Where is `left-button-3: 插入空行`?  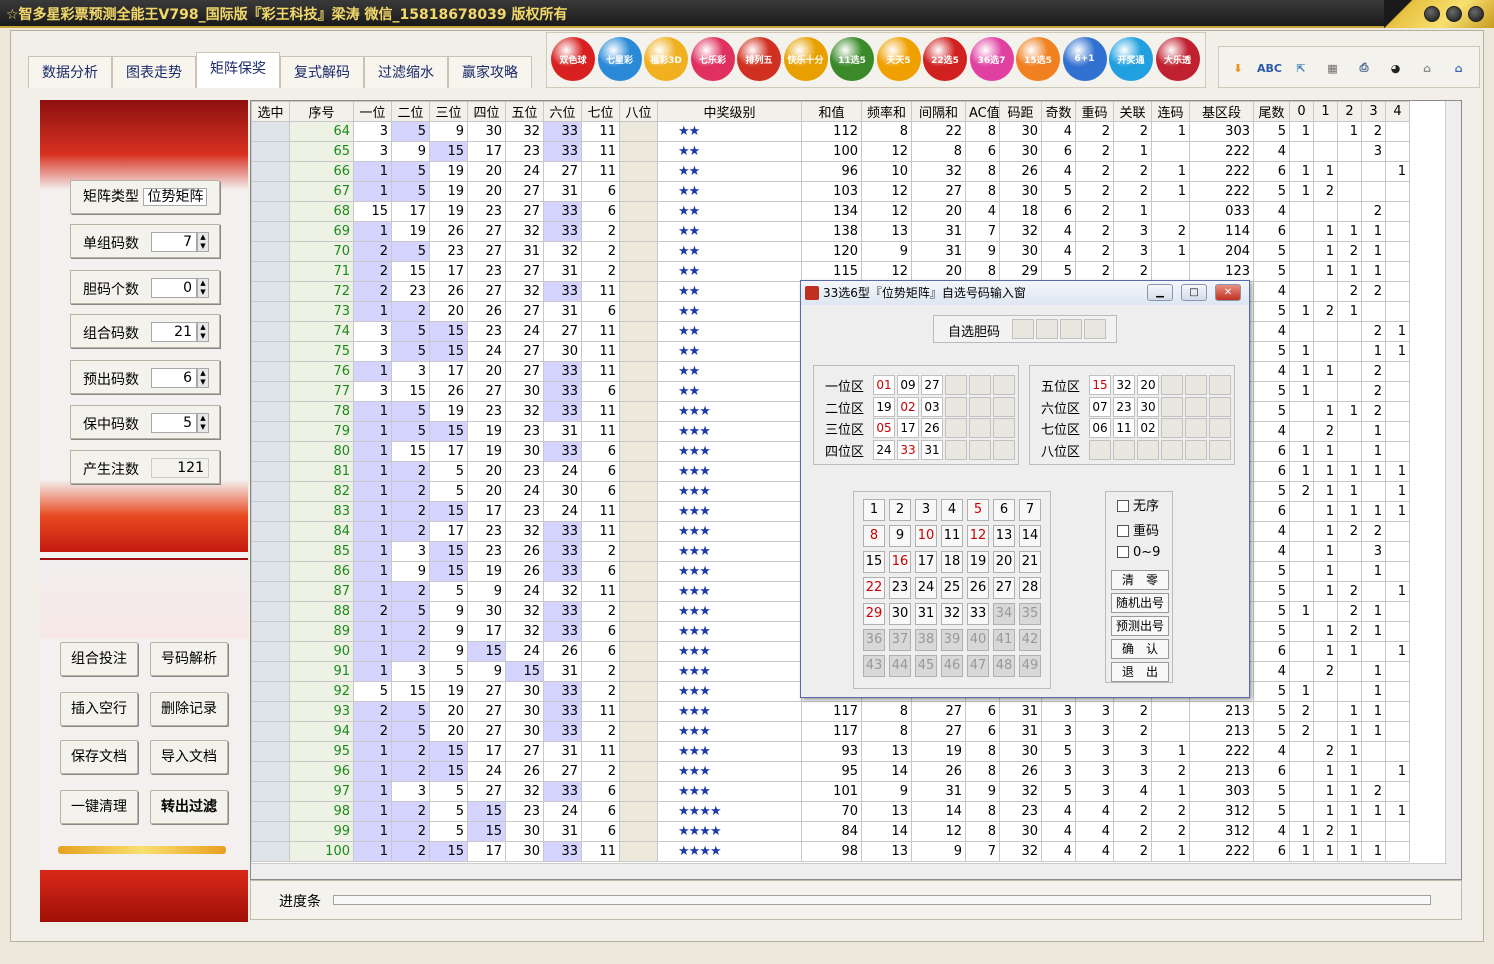 left-button-3: 插入空行 is located at coordinates (99, 709).